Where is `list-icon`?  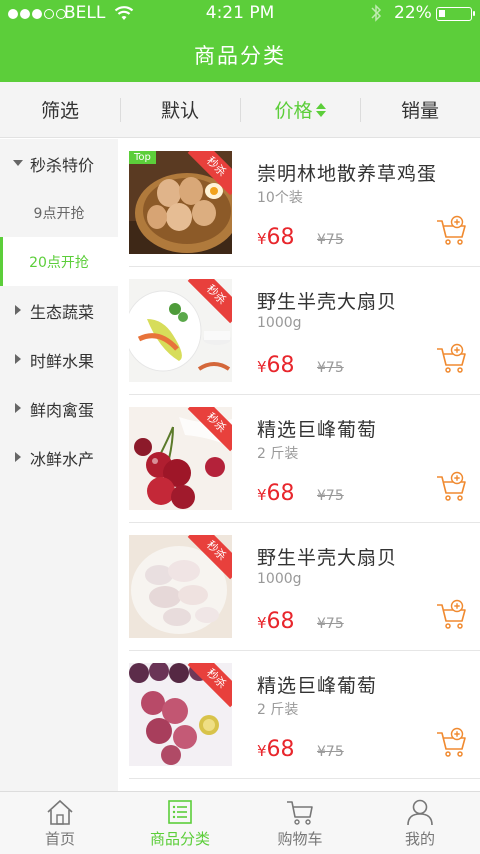 list-icon is located at coordinates (180, 812).